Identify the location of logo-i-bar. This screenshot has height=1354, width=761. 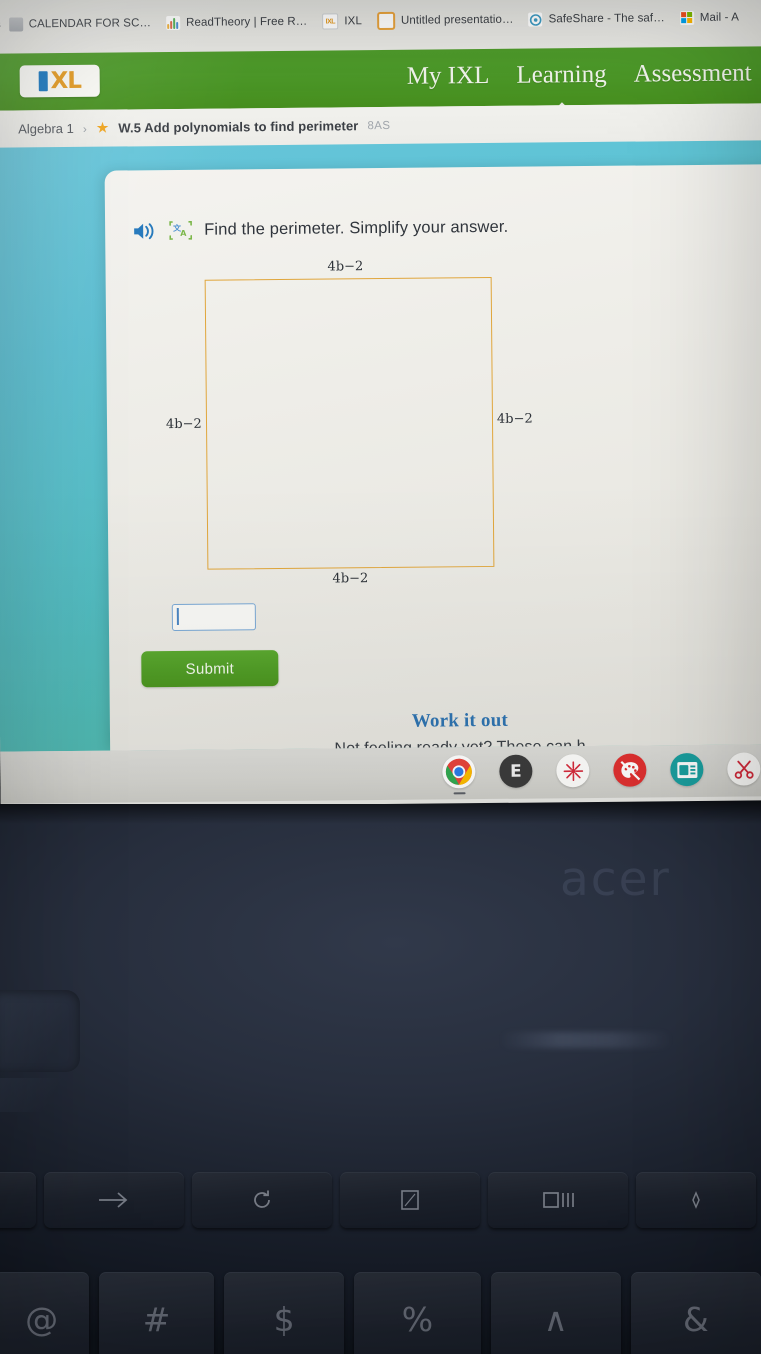
(43, 81).